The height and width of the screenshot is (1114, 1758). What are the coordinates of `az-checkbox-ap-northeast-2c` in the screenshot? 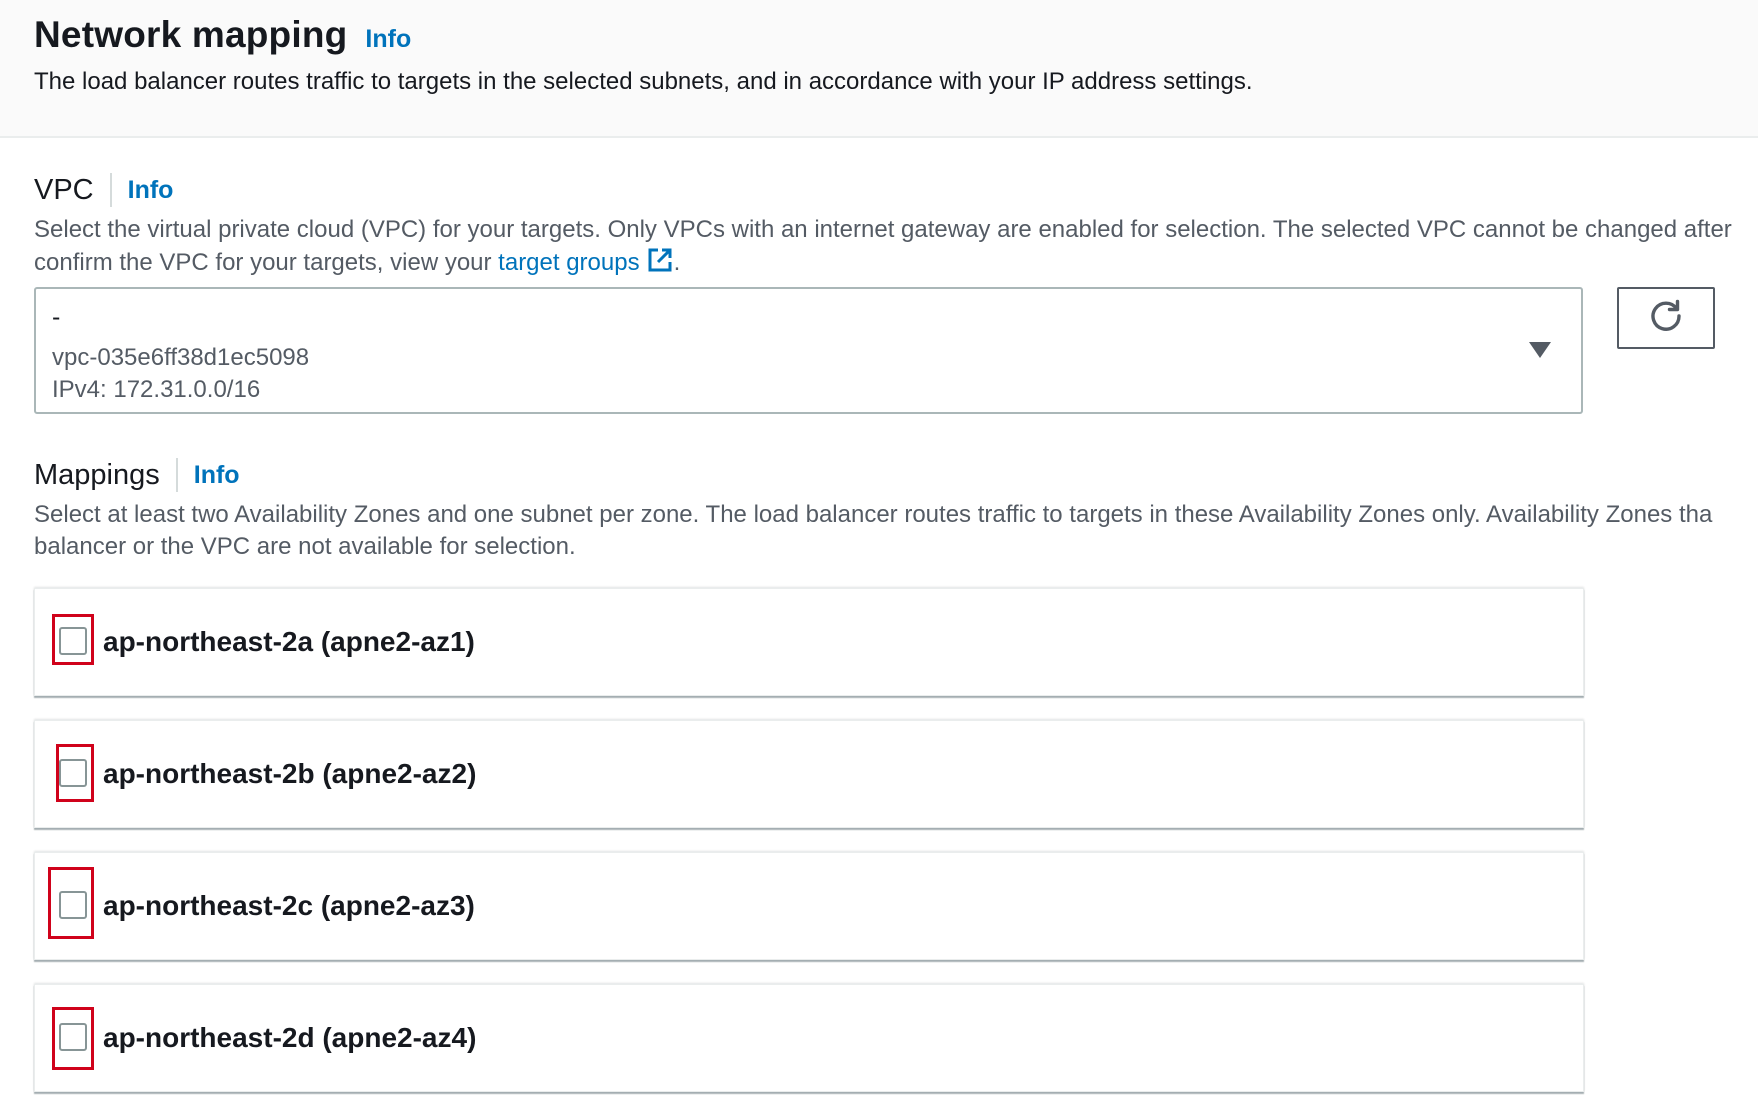 It's located at (73, 905).